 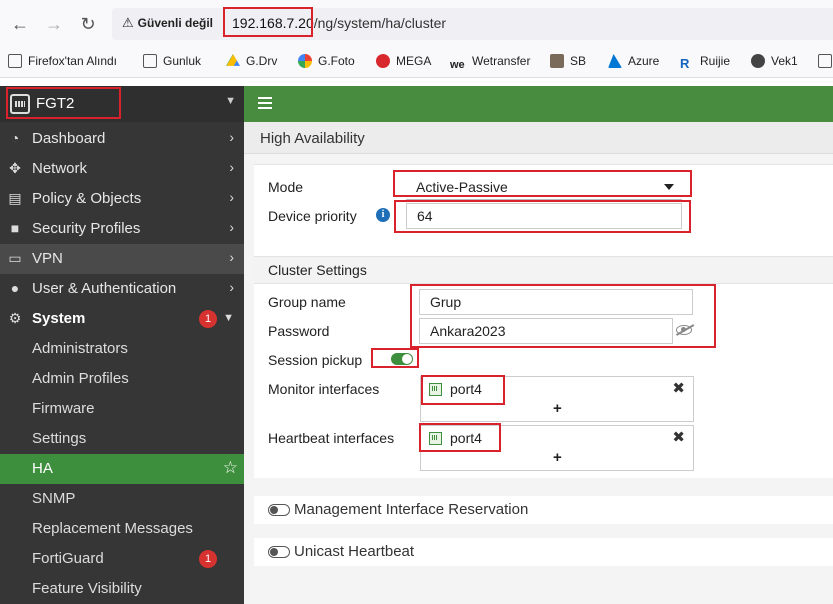 What do you see at coordinates (167, 23) in the screenshot?
I see `security-indicator: ⚠ Güvenli değil` at bounding box center [167, 23].